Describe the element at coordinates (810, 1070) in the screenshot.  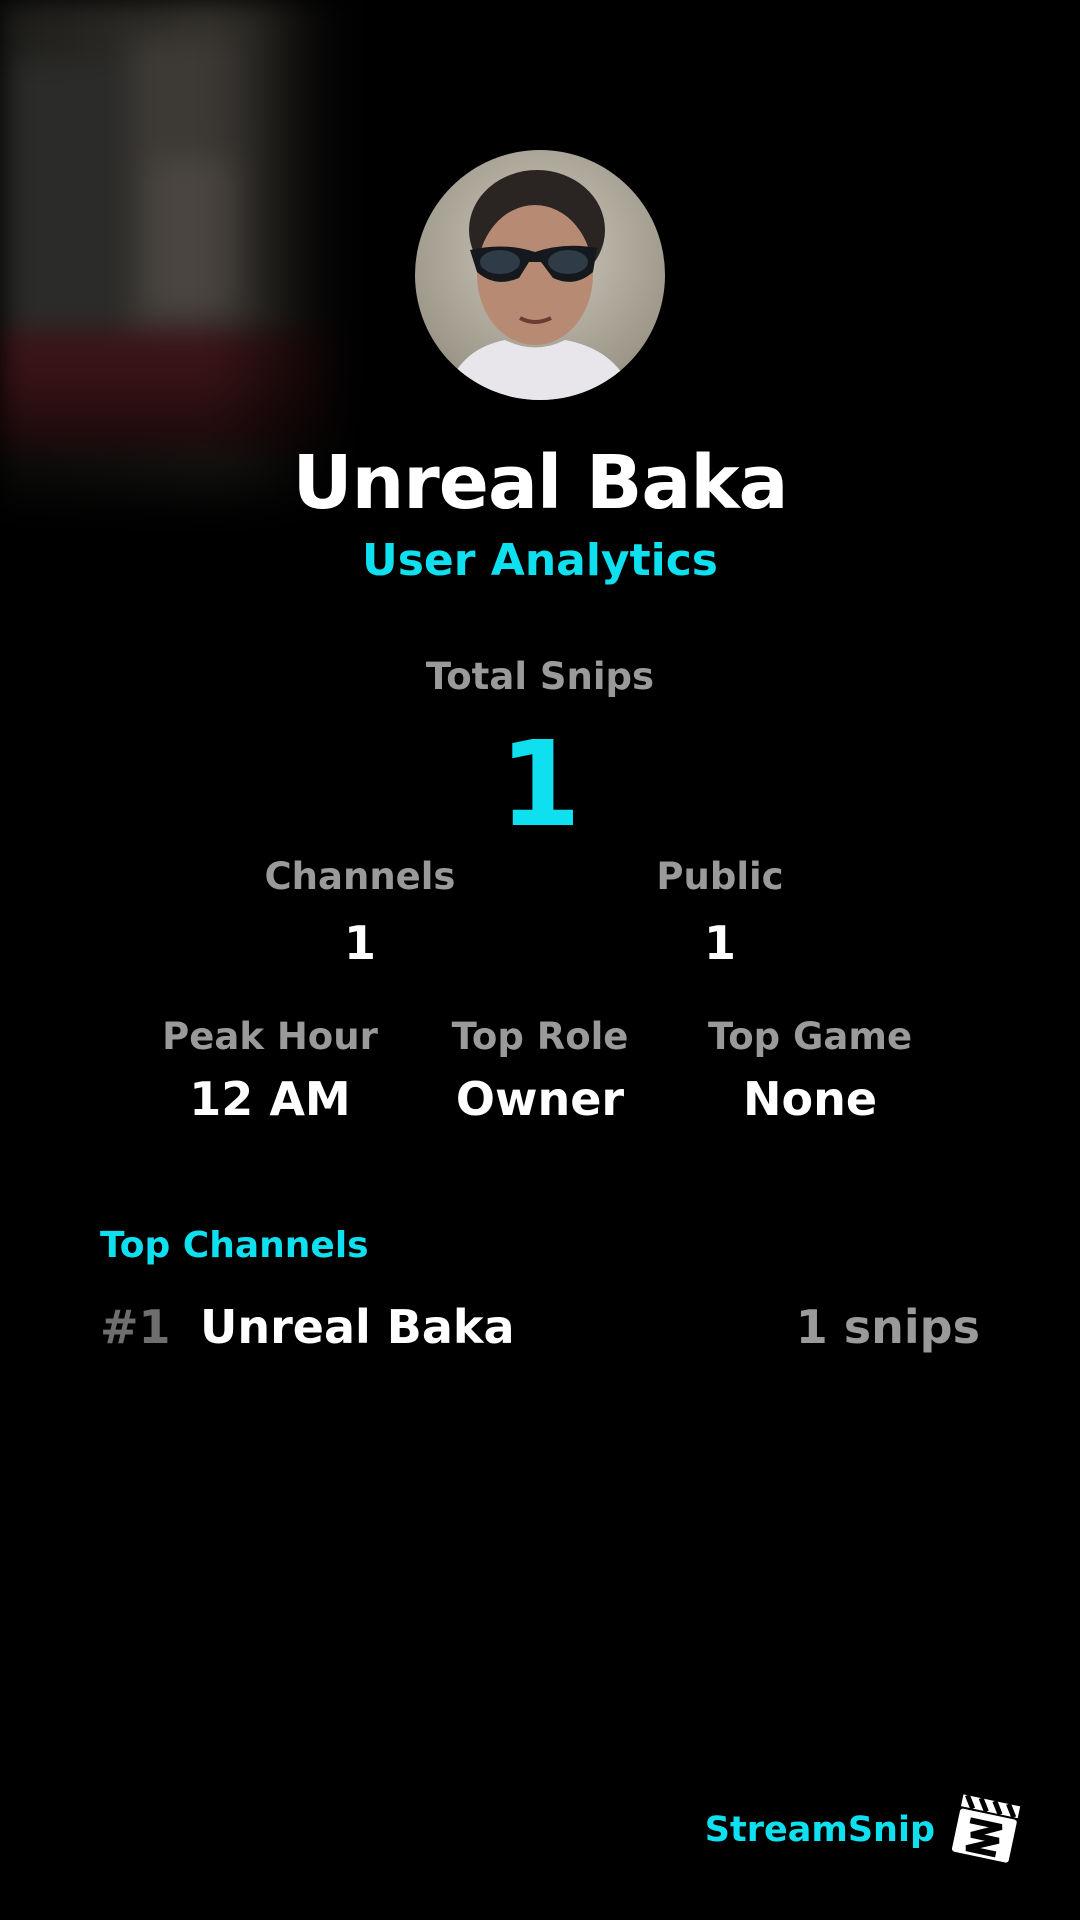
I see `stat-top-game: Top Game None` at that location.